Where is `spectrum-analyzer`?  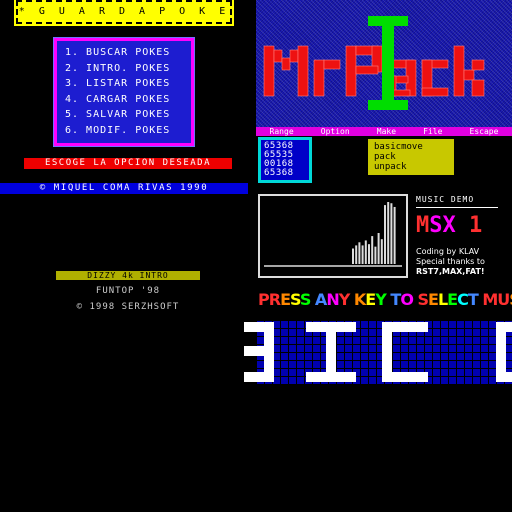
spectrum-analyzer is located at coordinates (333, 236).